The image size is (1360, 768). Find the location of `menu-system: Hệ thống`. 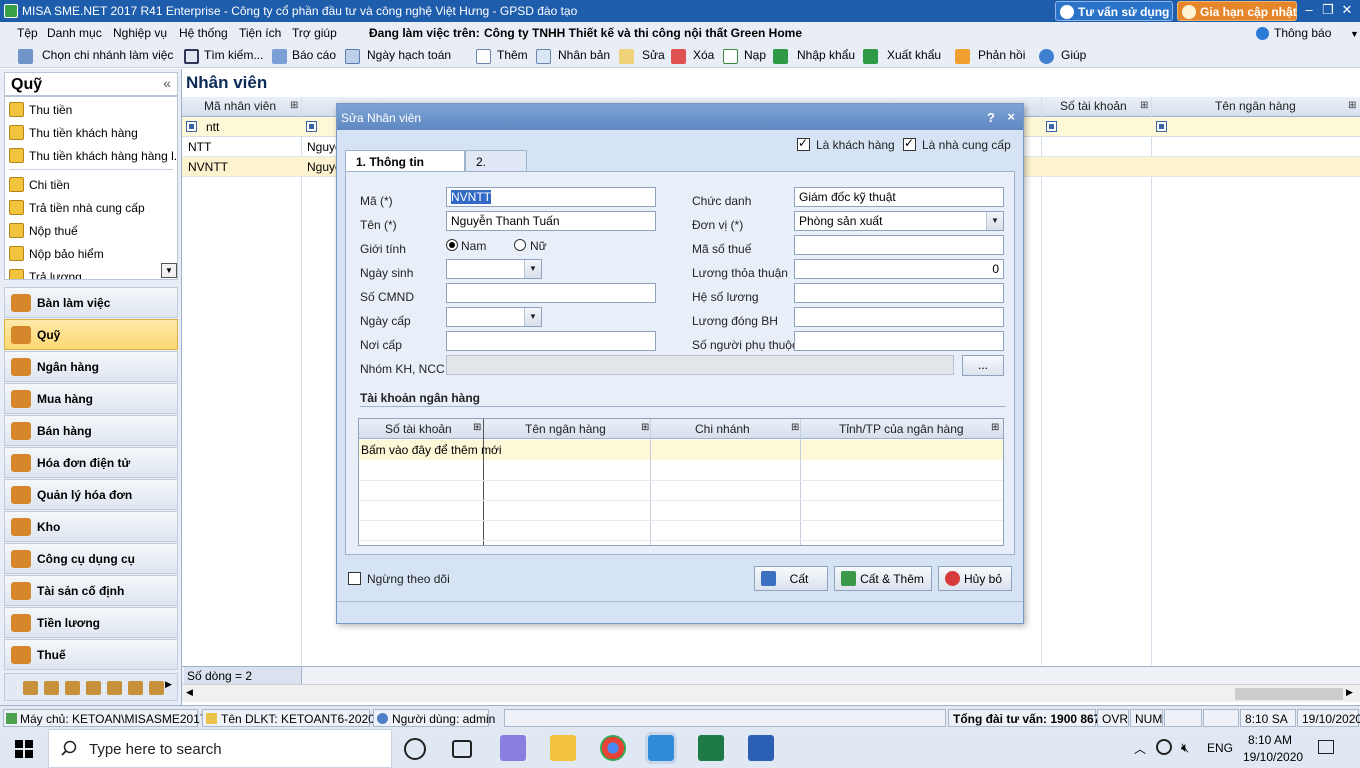

menu-system: Hệ thống is located at coordinates (203, 33).